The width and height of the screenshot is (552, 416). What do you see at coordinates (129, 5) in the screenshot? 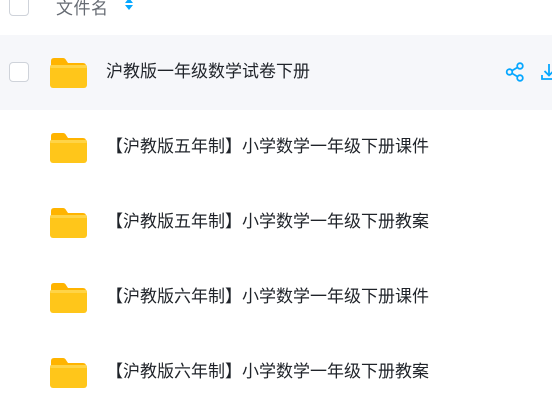
I see `sort-icon` at bounding box center [129, 5].